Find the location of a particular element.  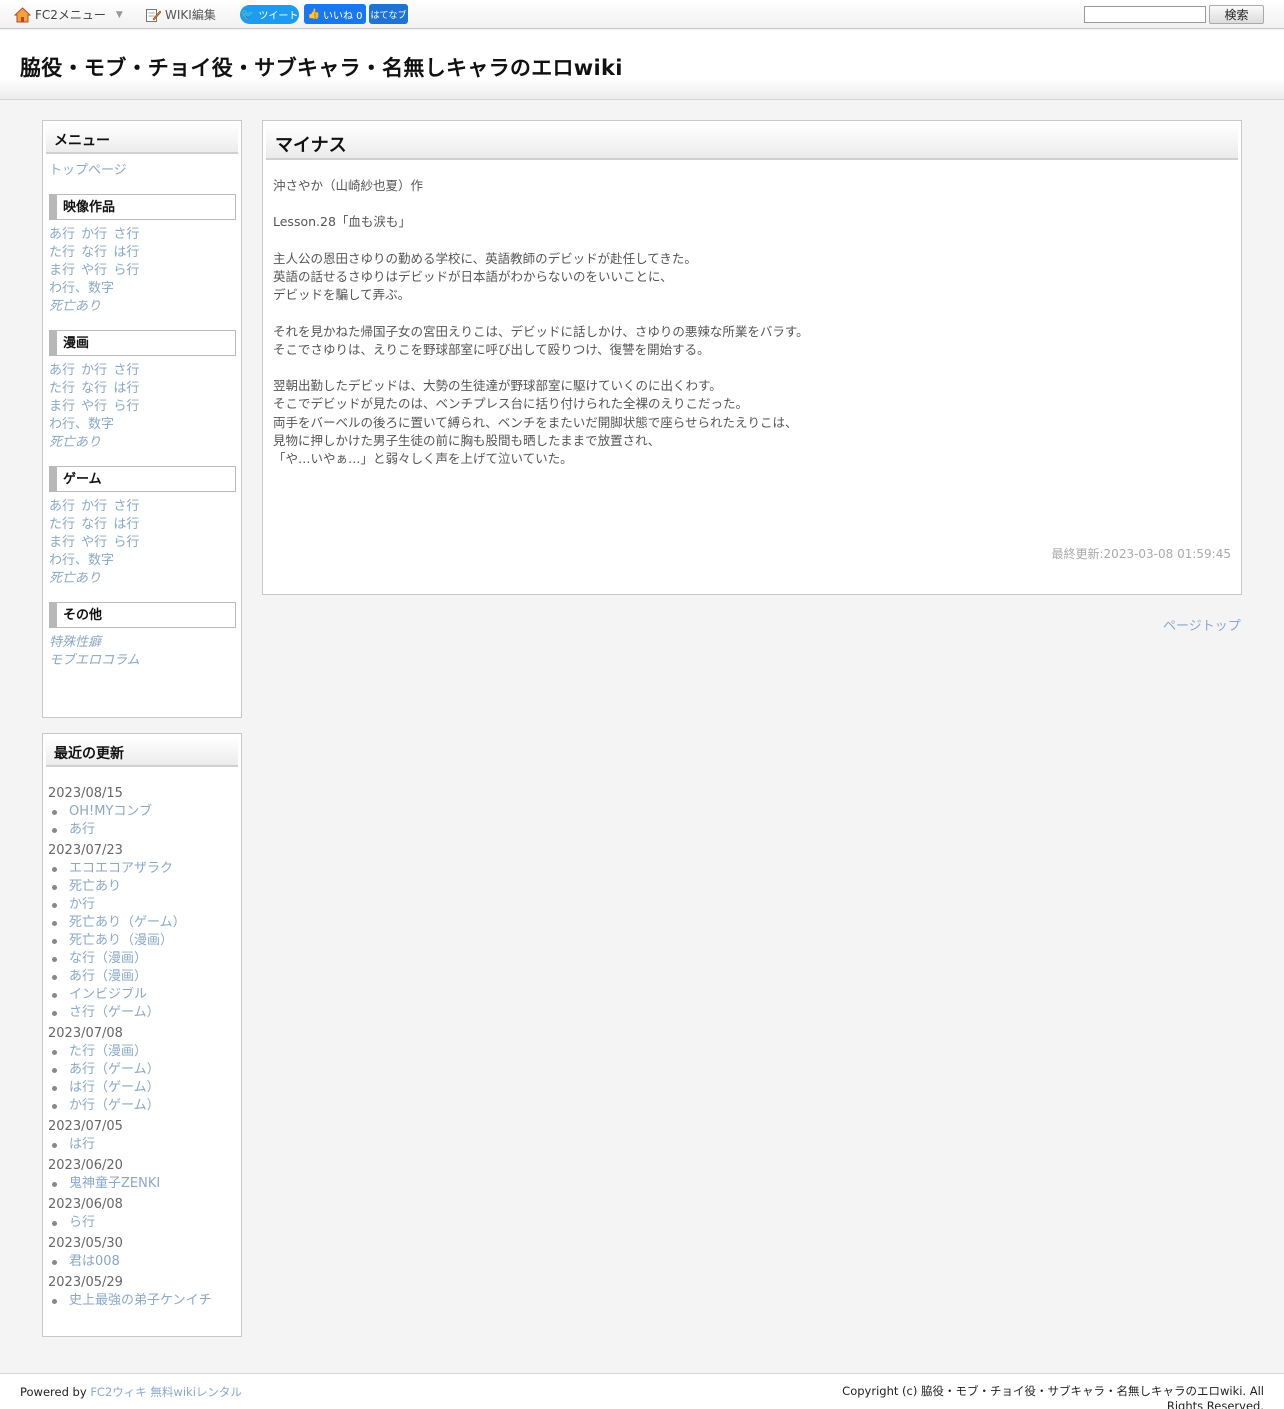

recent-link: さ行（ゲーム） is located at coordinates (114, 1013).